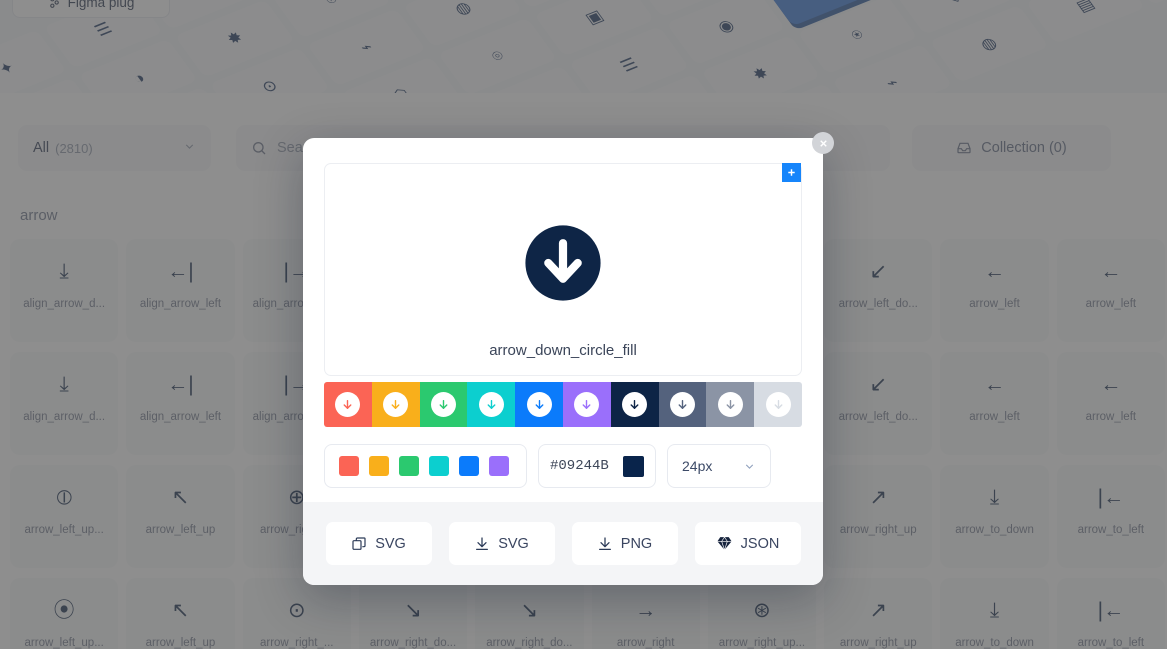 Image resolution: width=1167 pixels, height=649 pixels. What do you see at coordinates (760, 543) in the screenshot?
I see `export-button-label: JSON` at bounding box center [760, 543].